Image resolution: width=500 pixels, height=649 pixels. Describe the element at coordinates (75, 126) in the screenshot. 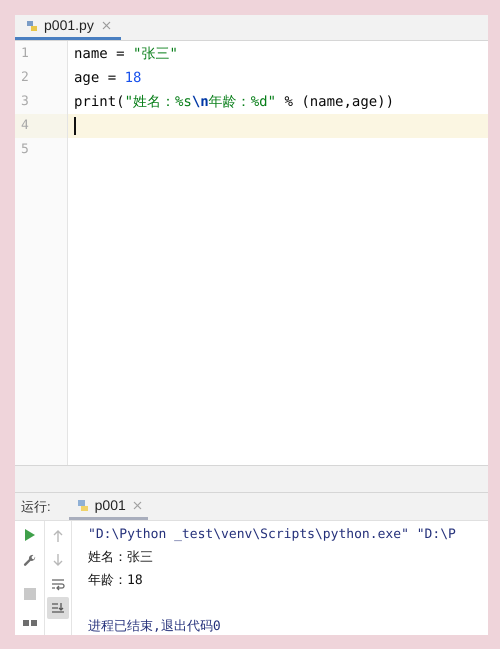

I see `text-cursor` at that location.